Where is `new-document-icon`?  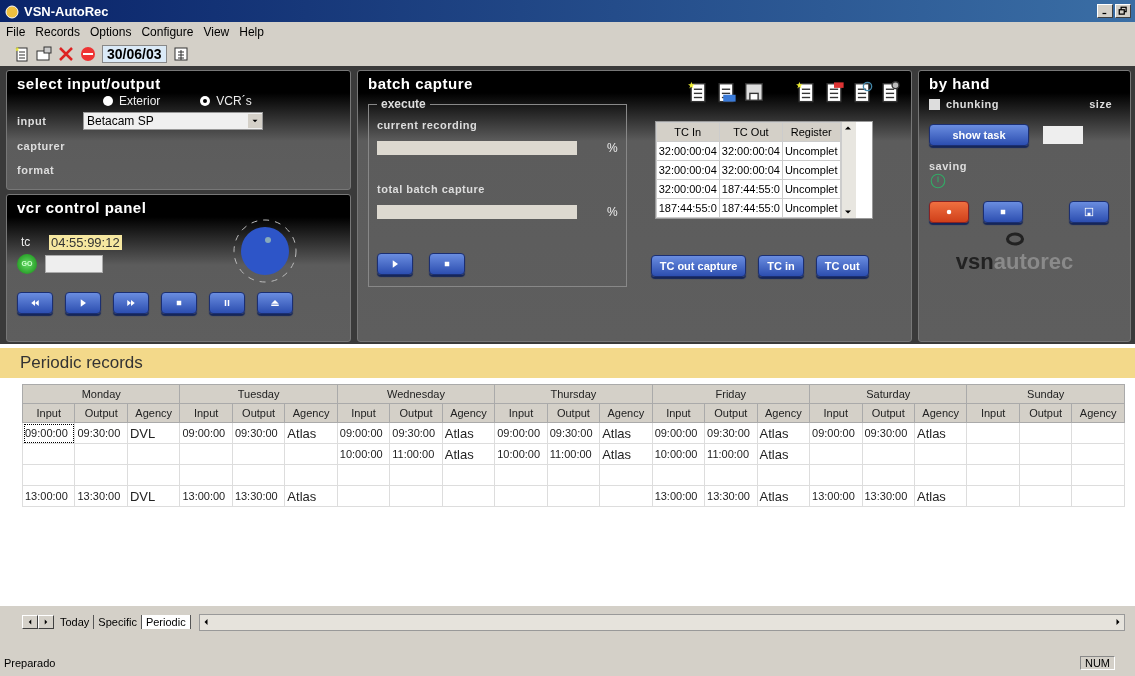 new-document-icon is located at coordinates (22, 54).